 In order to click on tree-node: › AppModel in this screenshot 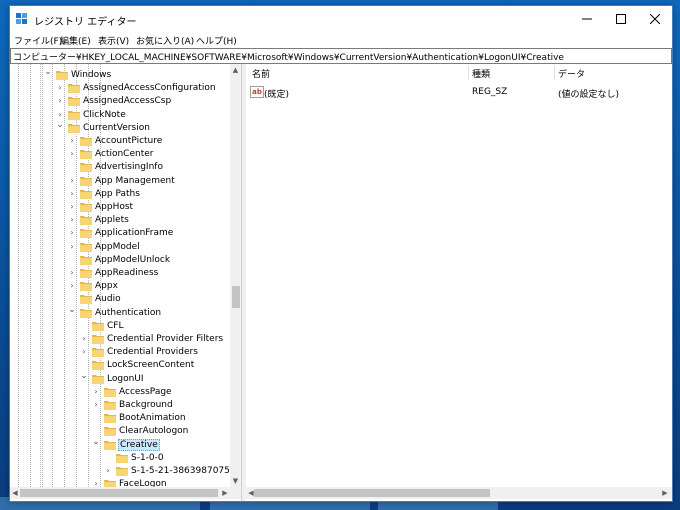, I will do `click(154, 247)`.